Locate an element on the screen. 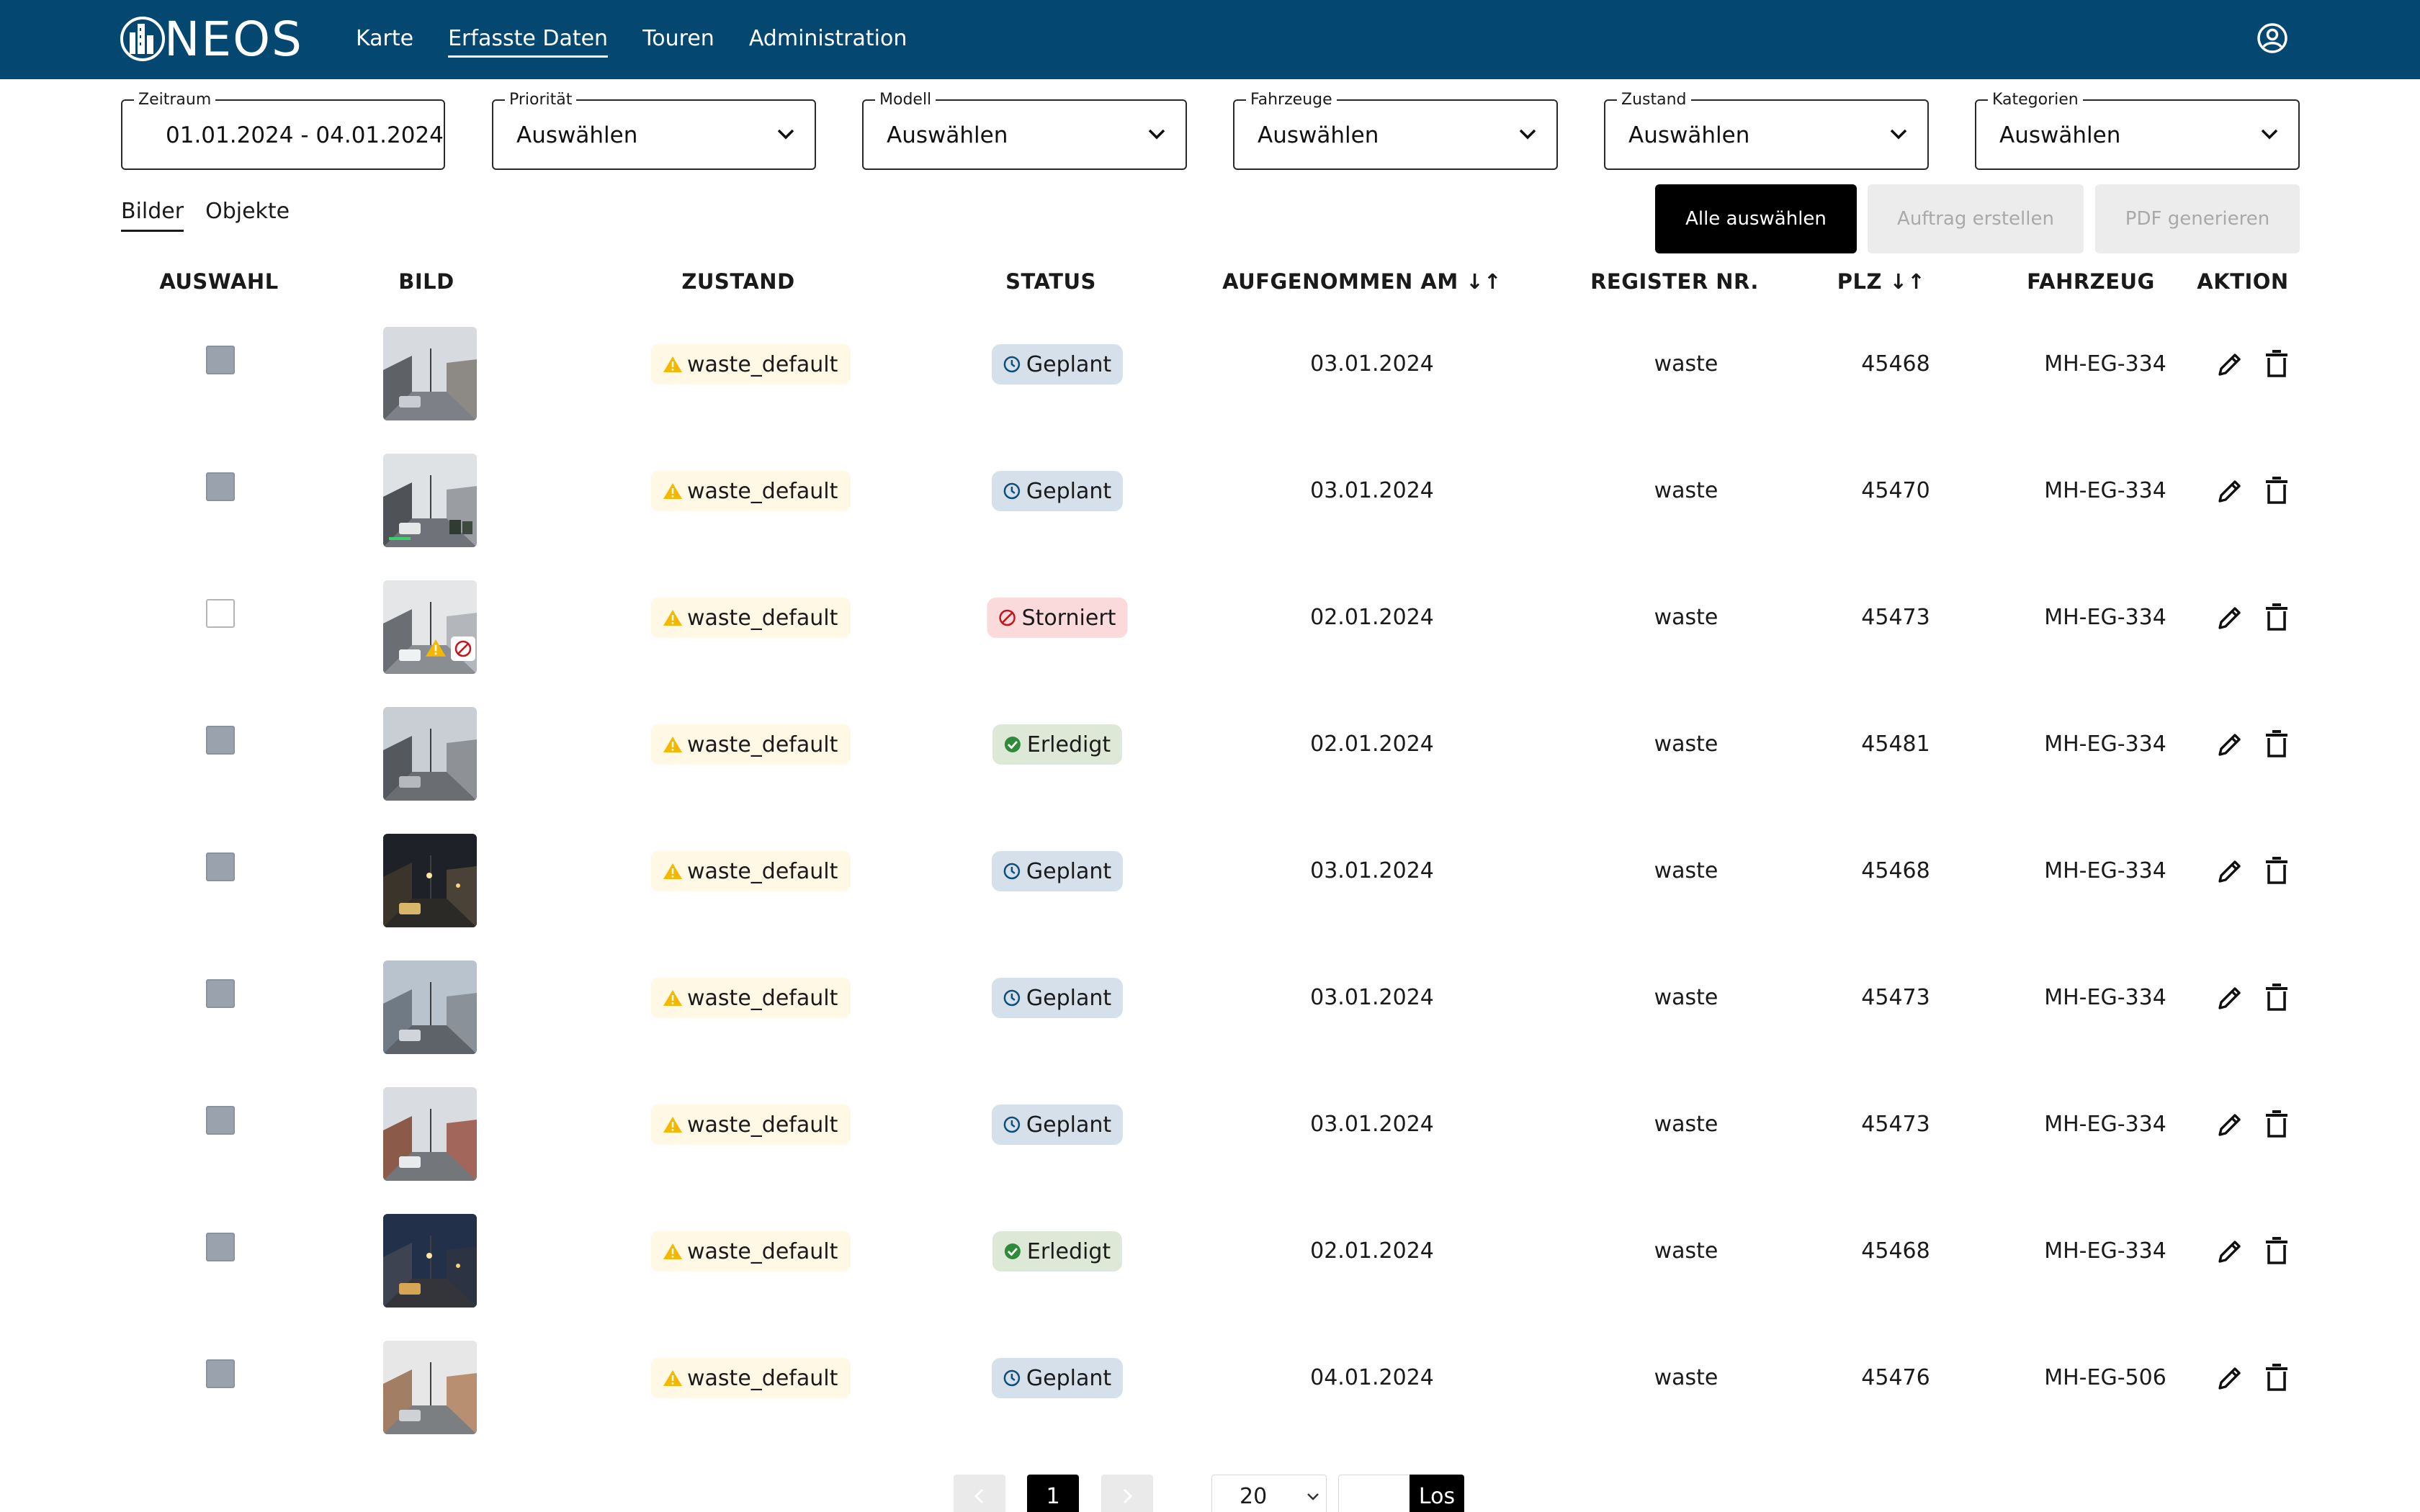 Image resolution: width=2420 pixels, height=1512 pixels. status-badge: Geplant is located at coordinates (1057, 1378).